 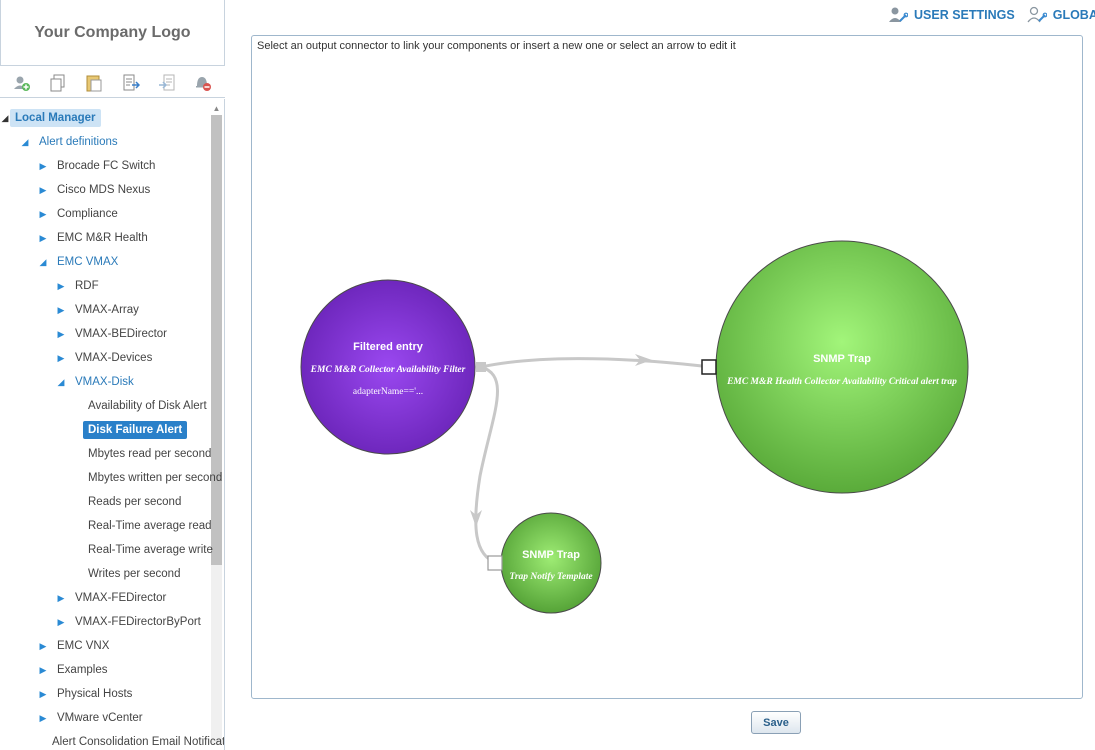 What do you see at coordinates (112, 33) in the screenshot?
I see `company-logo: Your Company Logo` at bounding box center [112, 33].